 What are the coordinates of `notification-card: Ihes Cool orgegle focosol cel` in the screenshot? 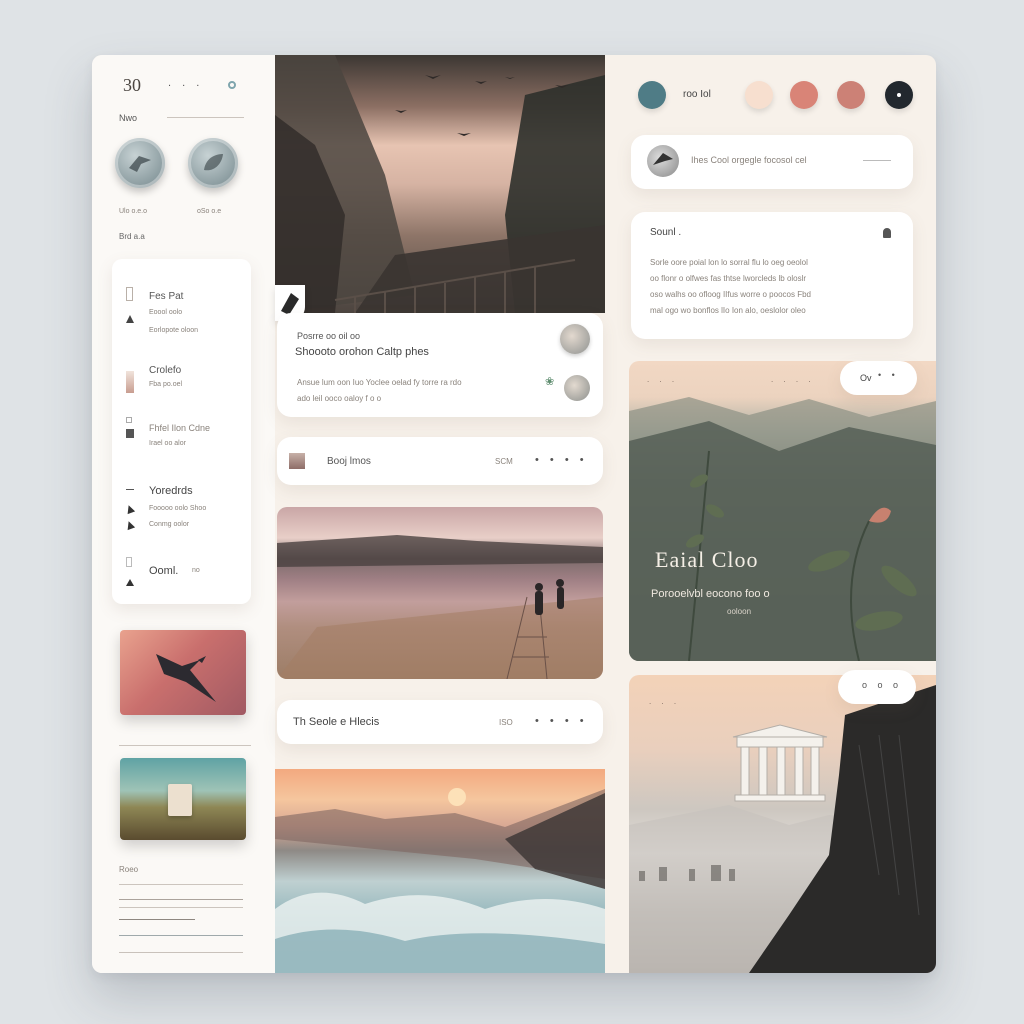 It's located at (772, 162).